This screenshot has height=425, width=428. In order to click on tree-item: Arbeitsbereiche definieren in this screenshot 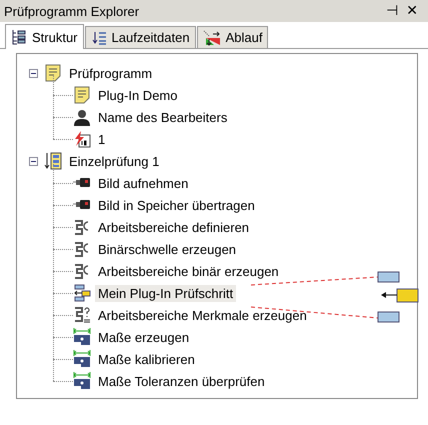, I will do `click(173, 227)`.